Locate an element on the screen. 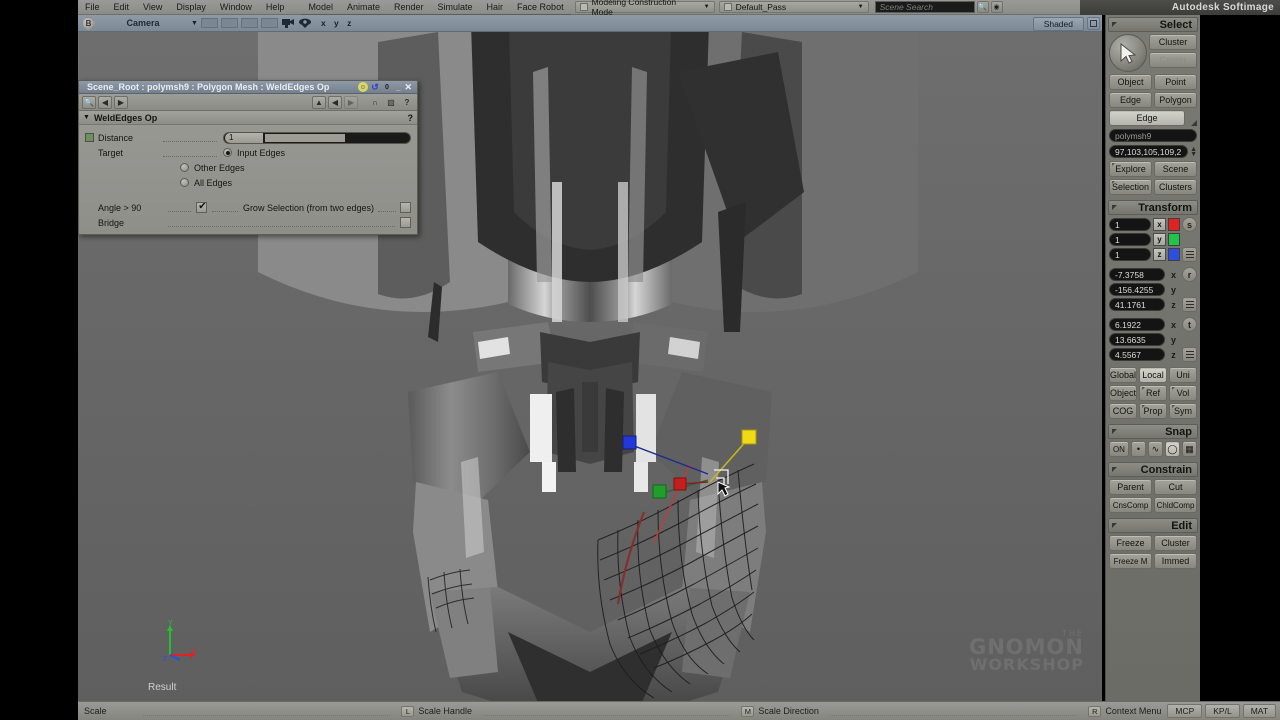 This screenshot has height=720, width=1280. translate-axis-z-label: z is located at coordinates (1173, 355).